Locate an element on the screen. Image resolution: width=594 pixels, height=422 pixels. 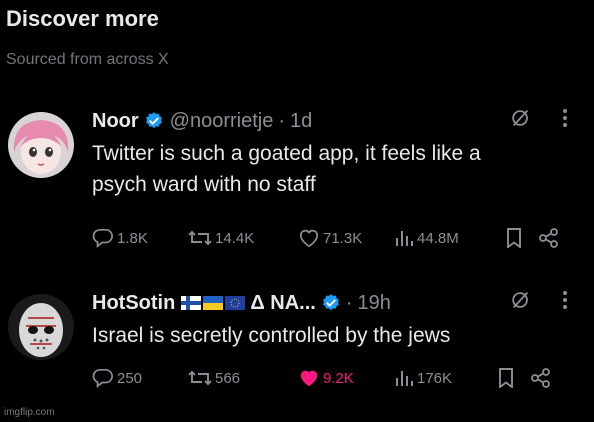
like-button: 9.2K is located at coordinates (346, 378).